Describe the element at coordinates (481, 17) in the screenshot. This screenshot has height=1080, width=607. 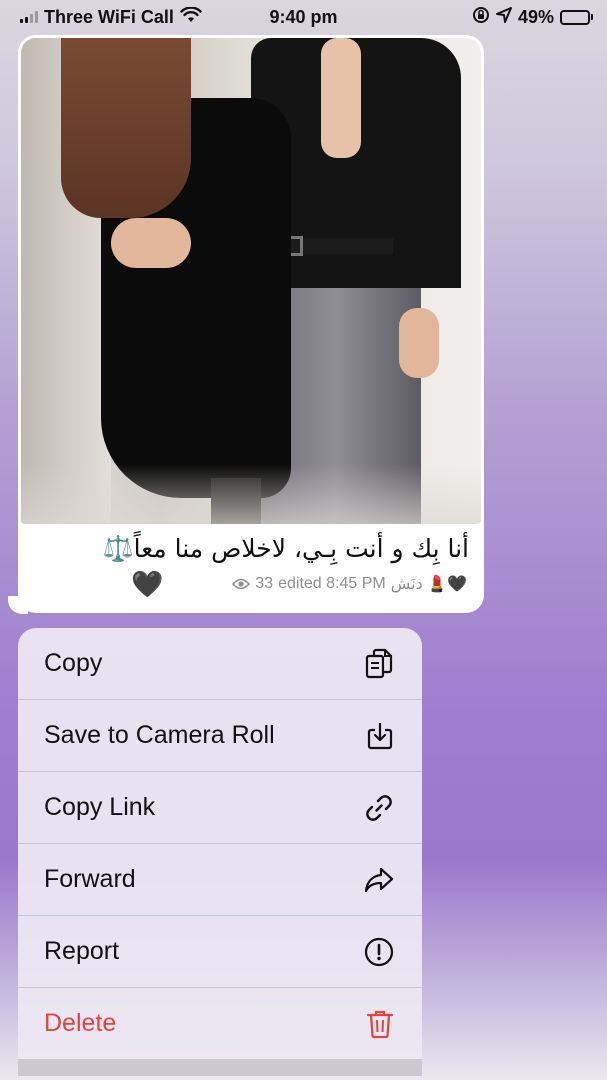
I see `orientation-lock-icon` at that location.